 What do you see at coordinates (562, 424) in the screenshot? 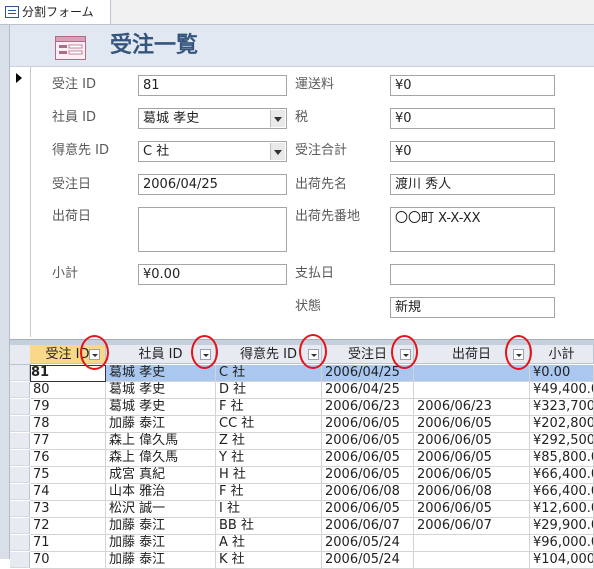
I see `cell-subtotal: ¥202,800.00` at bounding box center [562, 424].